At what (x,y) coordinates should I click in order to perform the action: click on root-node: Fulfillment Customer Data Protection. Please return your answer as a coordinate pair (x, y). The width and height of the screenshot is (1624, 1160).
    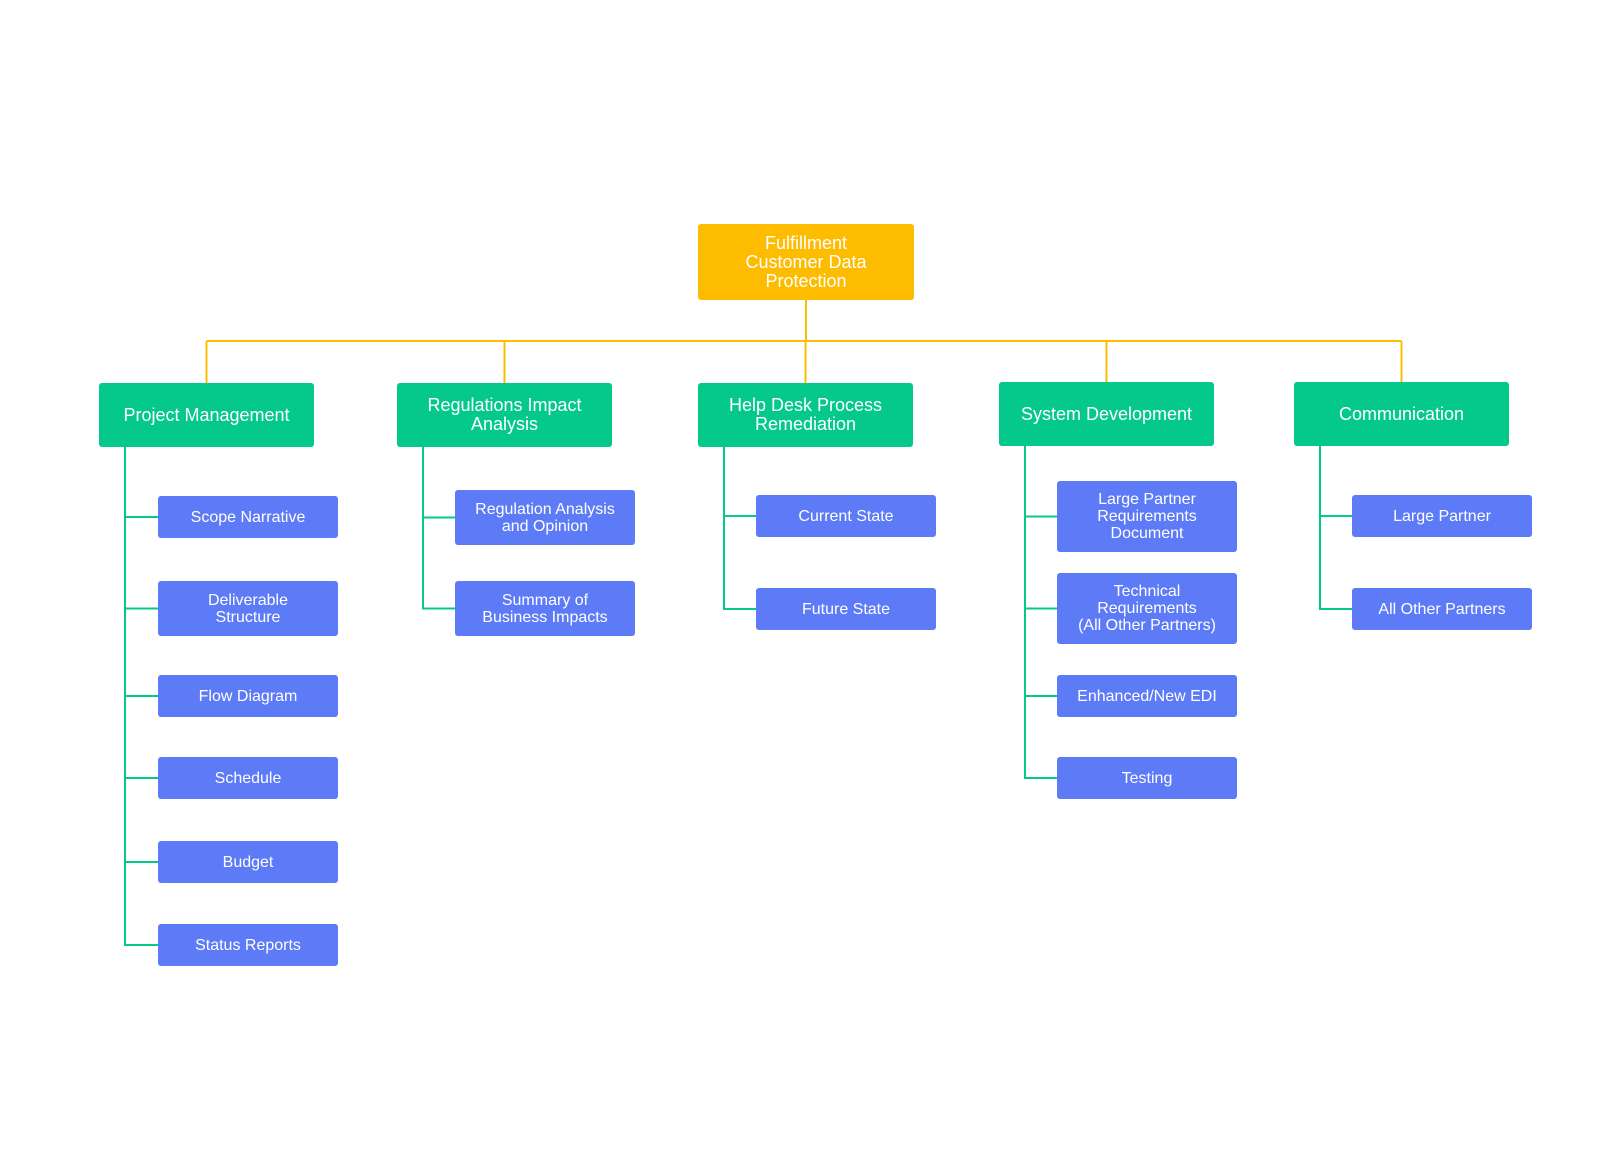
    Looking at the image, I should click on (806, 262).